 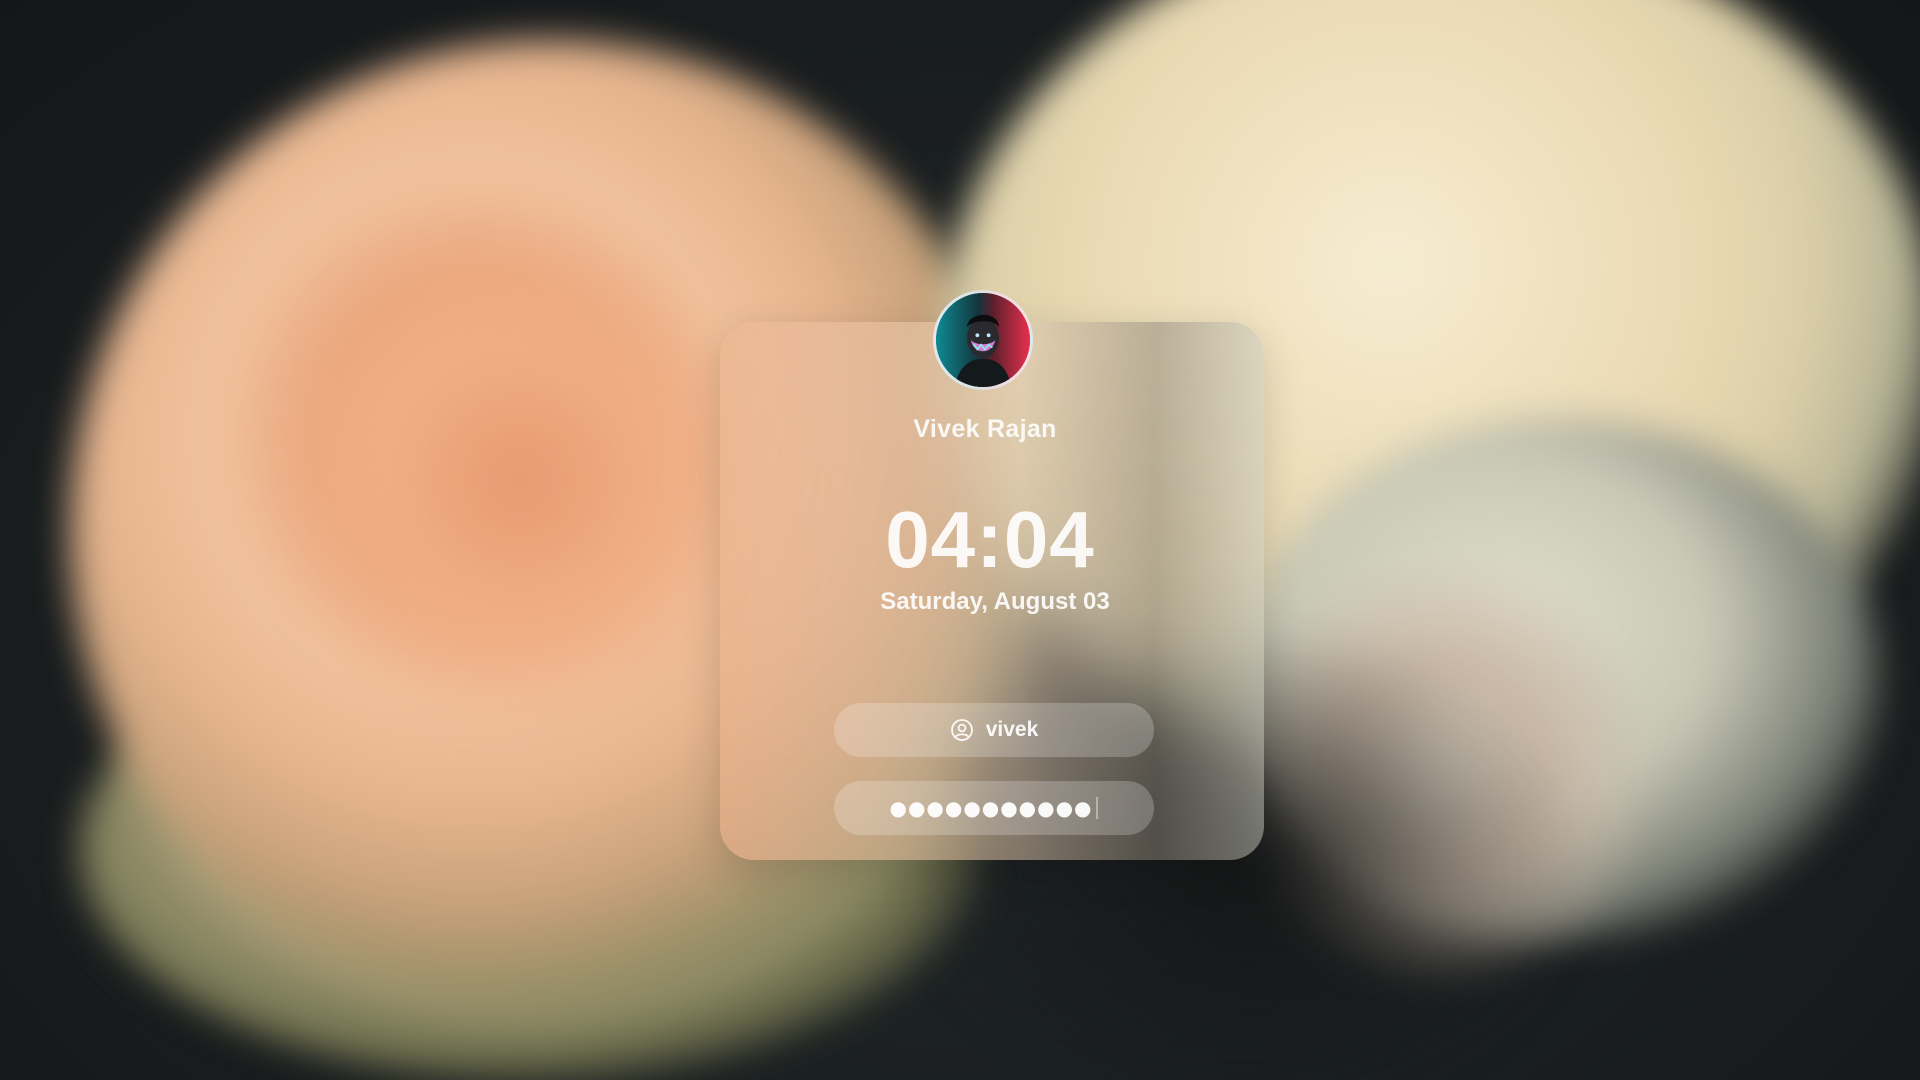 I want to click on user-avatar, so click(x=983, y=340).